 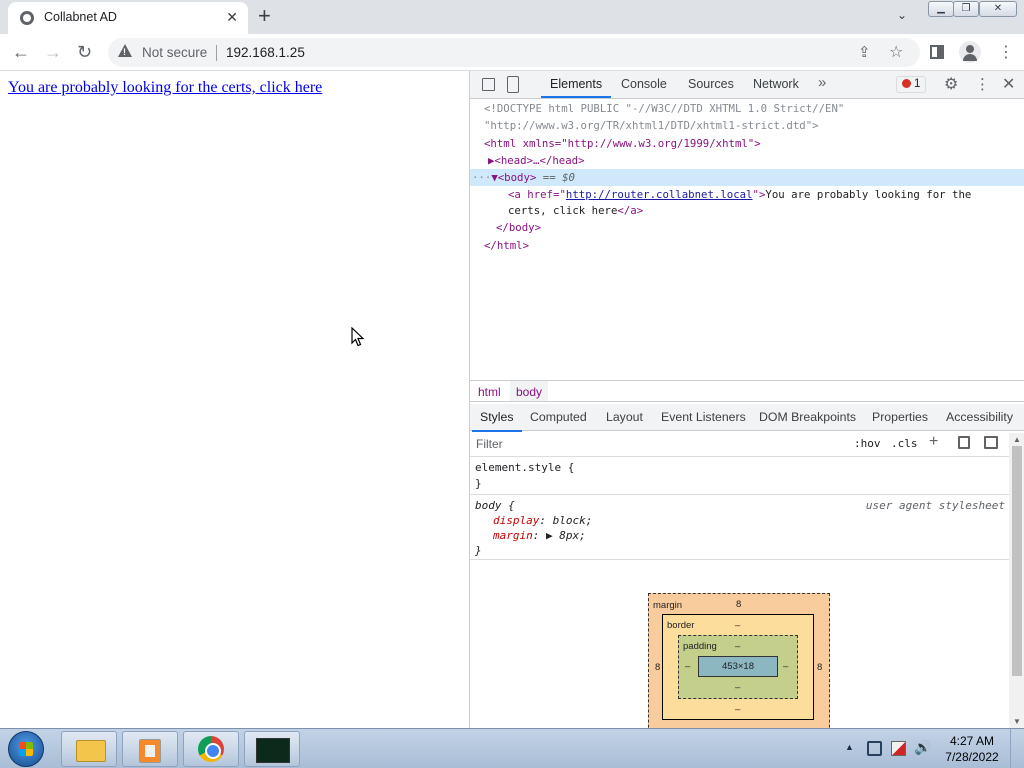 What do you see at coordinates (150, 749) in the screenshot?
I see `taskbar-media-player-icon` at bounding box center [150, 749].